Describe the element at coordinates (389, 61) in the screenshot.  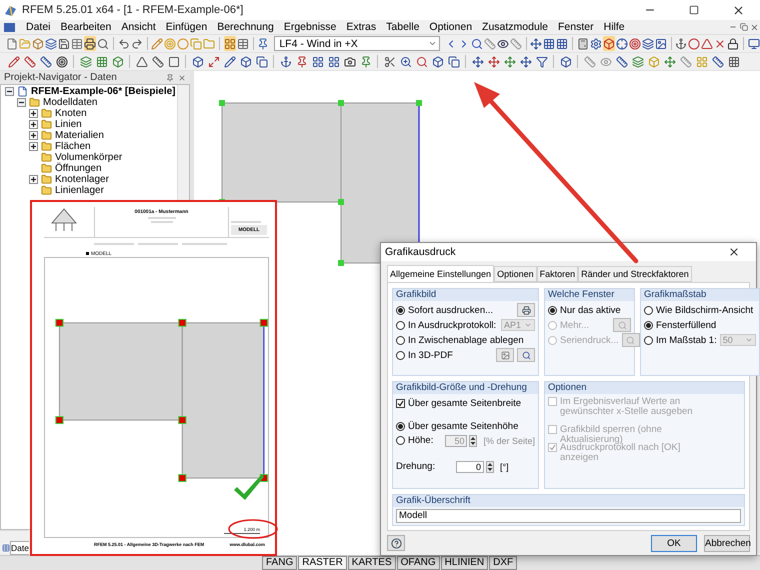
I see `scissors-icon` at that location.